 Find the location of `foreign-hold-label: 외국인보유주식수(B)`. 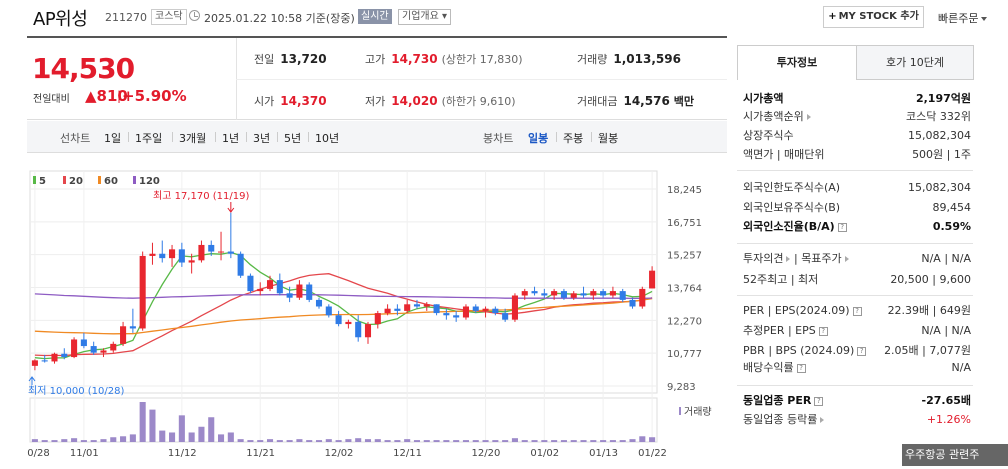

foreign-hold-label: 외국인보유주식수(B) is located at coordinates (792, 207).